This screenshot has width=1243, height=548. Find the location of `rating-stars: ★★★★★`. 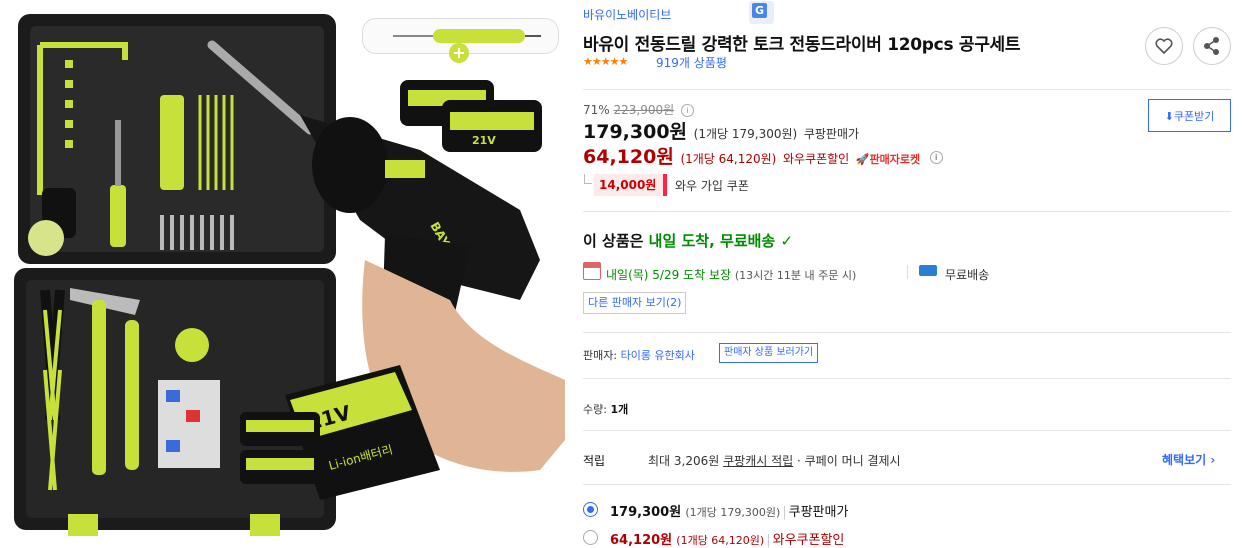

rating-stars: ★★★★★ is located at coordinates (605, 61).